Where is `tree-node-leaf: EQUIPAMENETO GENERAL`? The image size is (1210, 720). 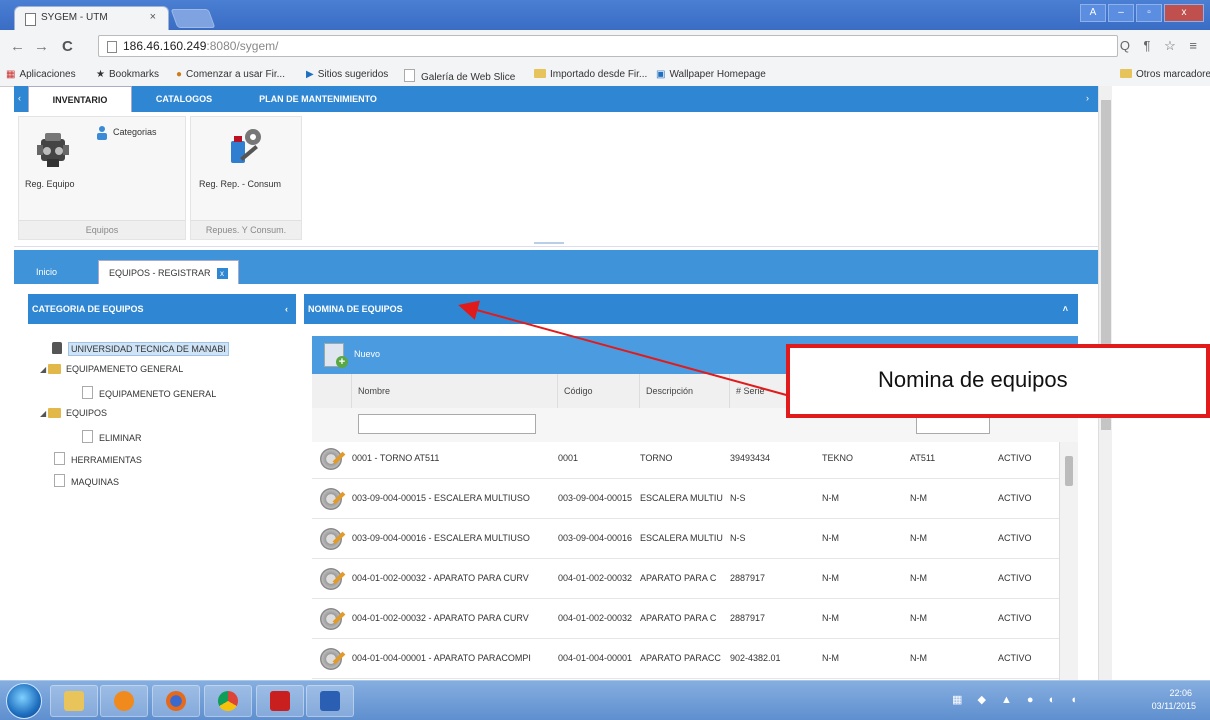
tree-node-leaf: EQUIPAMENETO GENERAL is located at coordinates (149, 392).